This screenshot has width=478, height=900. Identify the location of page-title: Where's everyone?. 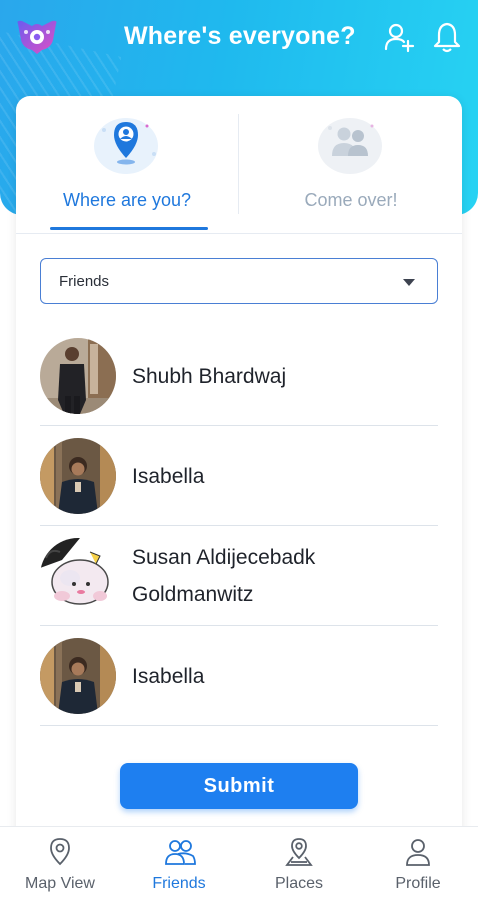
(240, 36).